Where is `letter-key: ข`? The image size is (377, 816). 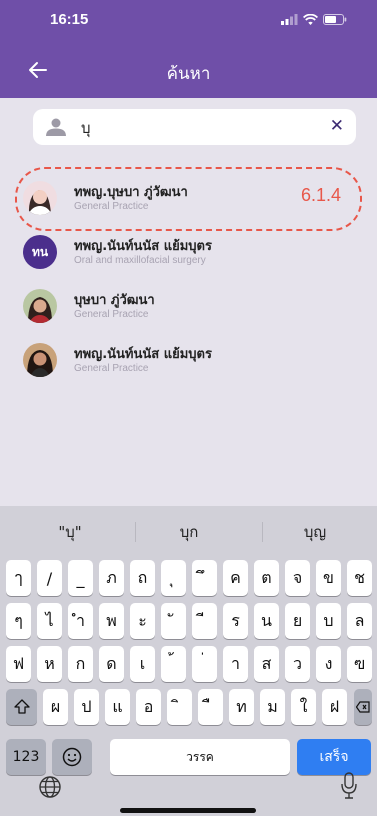 letter-key: ข is located at coordinates (328, 578).